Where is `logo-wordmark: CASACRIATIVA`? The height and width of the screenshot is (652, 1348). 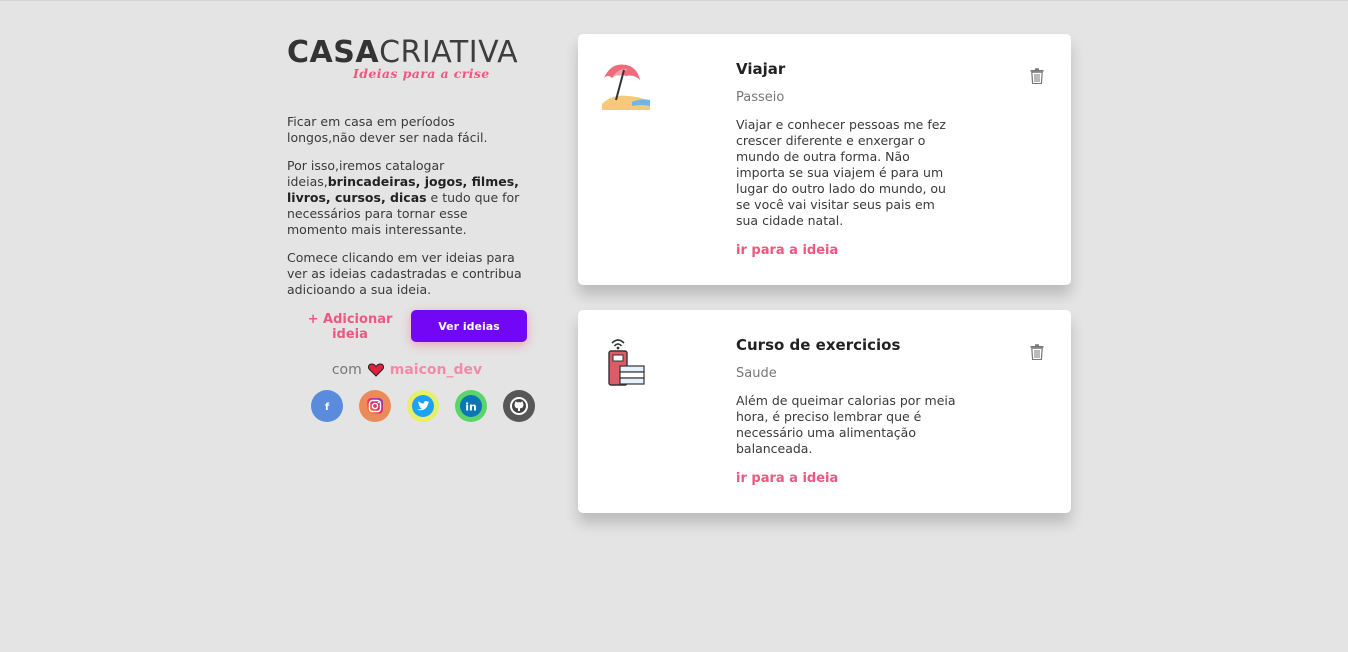
logo-wordmark: CASACRIATIVA is located at coordinates (412, 53).